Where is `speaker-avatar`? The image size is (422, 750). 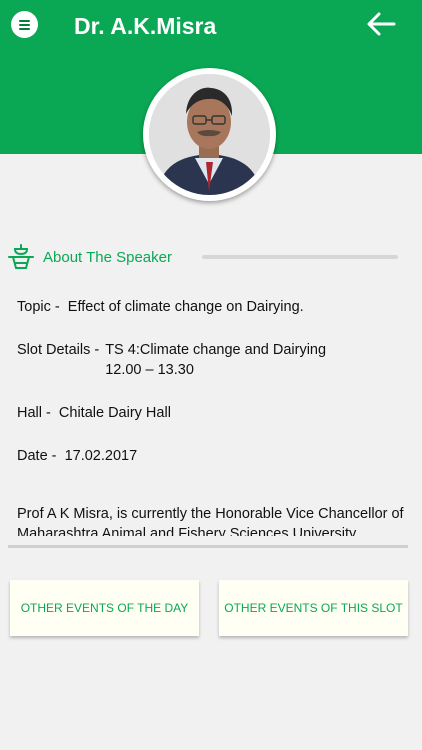 speaker-avatar is located at coordinates (209, 134).